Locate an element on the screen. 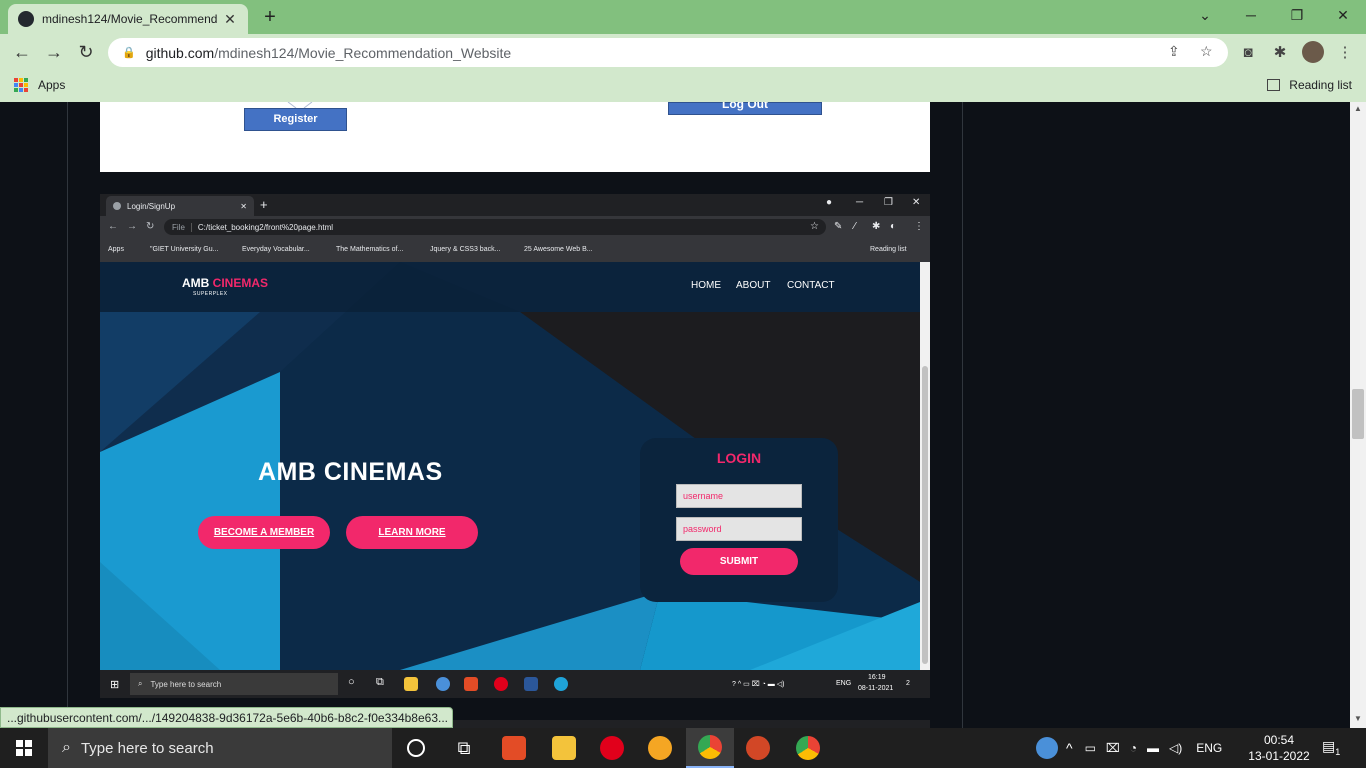 The image size is (1366, 768). notification-count: 1 is located at coordinates (1338, 751).